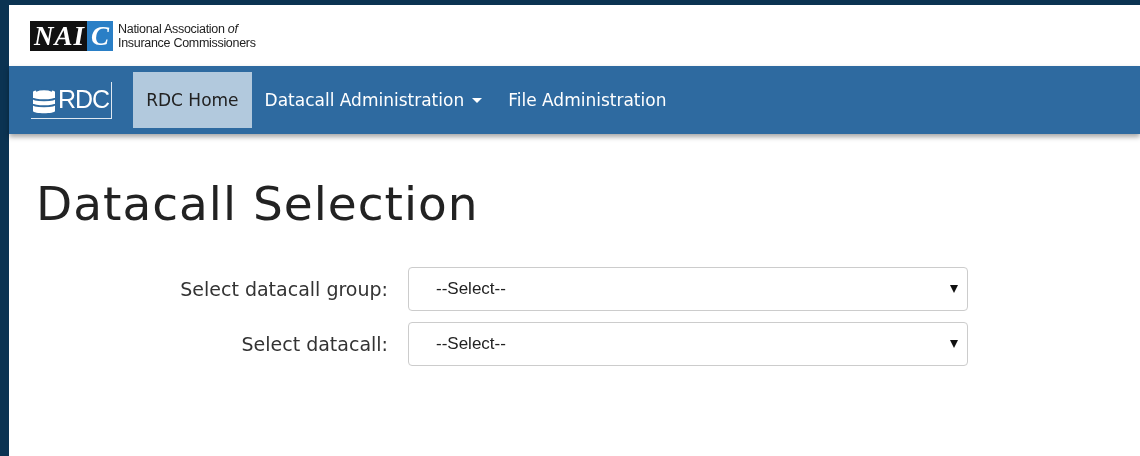 Image resolution: width=1140 pixels, height=456 pixels. Describe the element at coordinates (314, 344) in the screenshot. I see `field-label: Select datacall:` at that location.